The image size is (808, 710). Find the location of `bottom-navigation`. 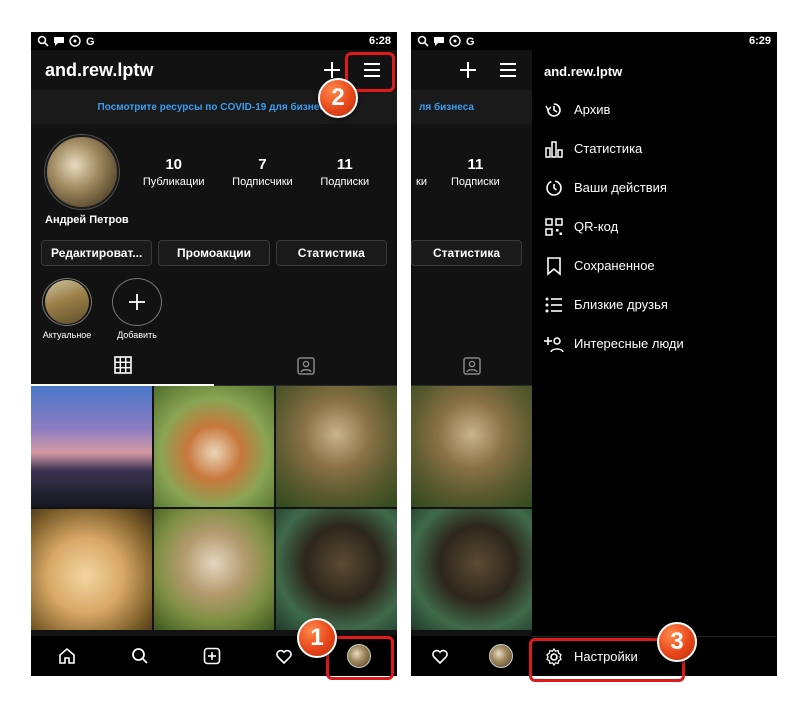

bottom-navigation is located at coordinates (214, 656).